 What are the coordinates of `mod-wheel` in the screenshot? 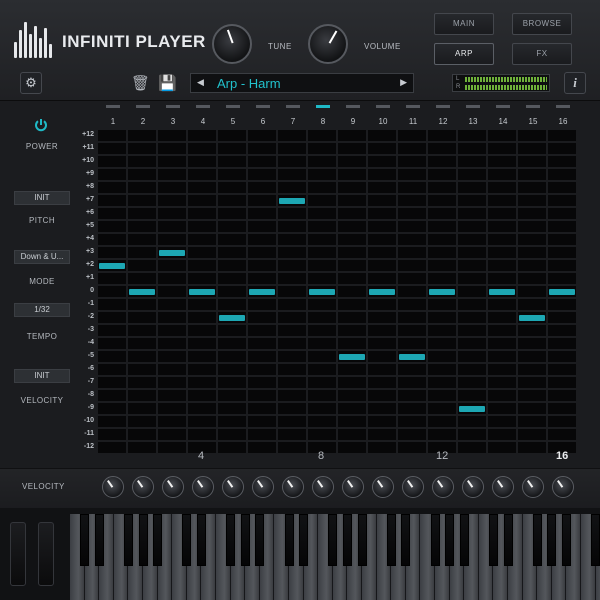 It's located at (46, 554).